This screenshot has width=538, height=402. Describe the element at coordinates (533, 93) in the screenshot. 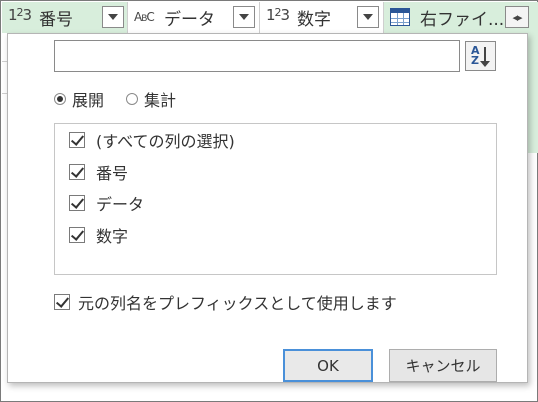

I see `right-gutter` at that location.